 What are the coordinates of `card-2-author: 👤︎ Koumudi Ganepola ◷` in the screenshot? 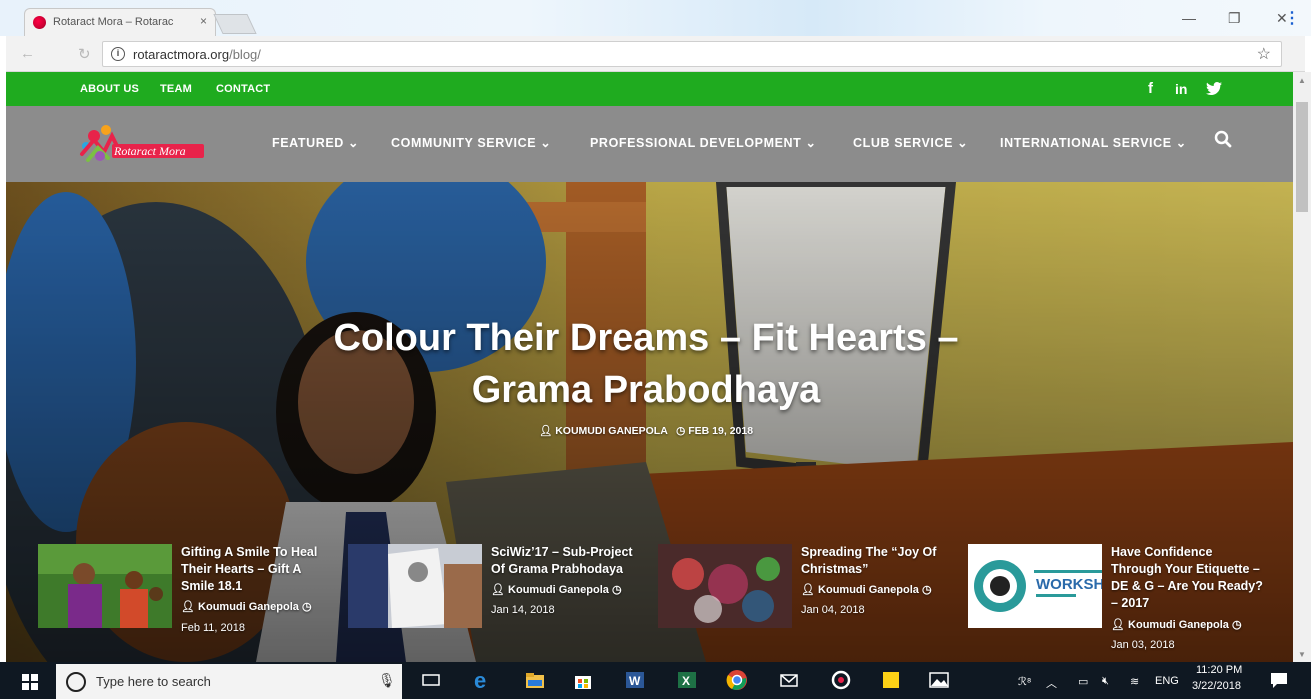 It's located at (556, 589).